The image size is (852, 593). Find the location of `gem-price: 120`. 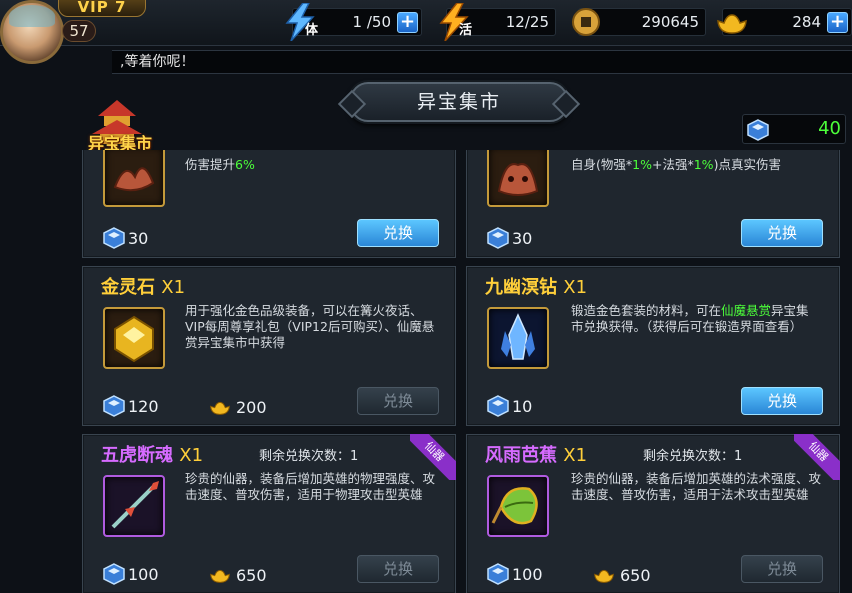

gem-price: 120 is located at coordinates (131, 406).